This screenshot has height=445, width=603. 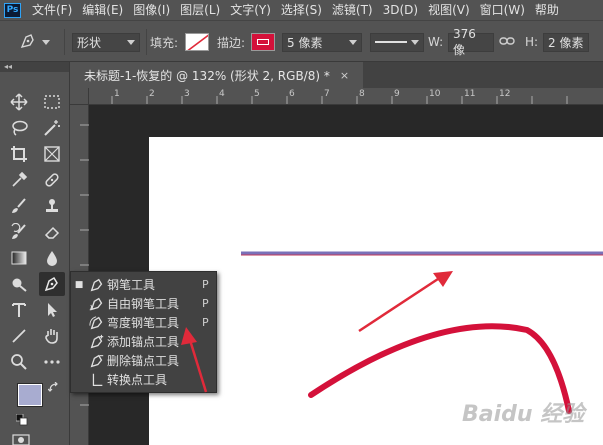 I want to click on arrow-cursor-icon, so click(x=52, y=310).